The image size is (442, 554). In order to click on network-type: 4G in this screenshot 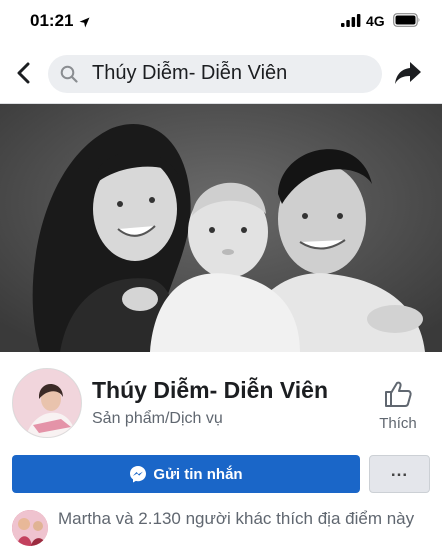, I will do `click(375, 21)`.